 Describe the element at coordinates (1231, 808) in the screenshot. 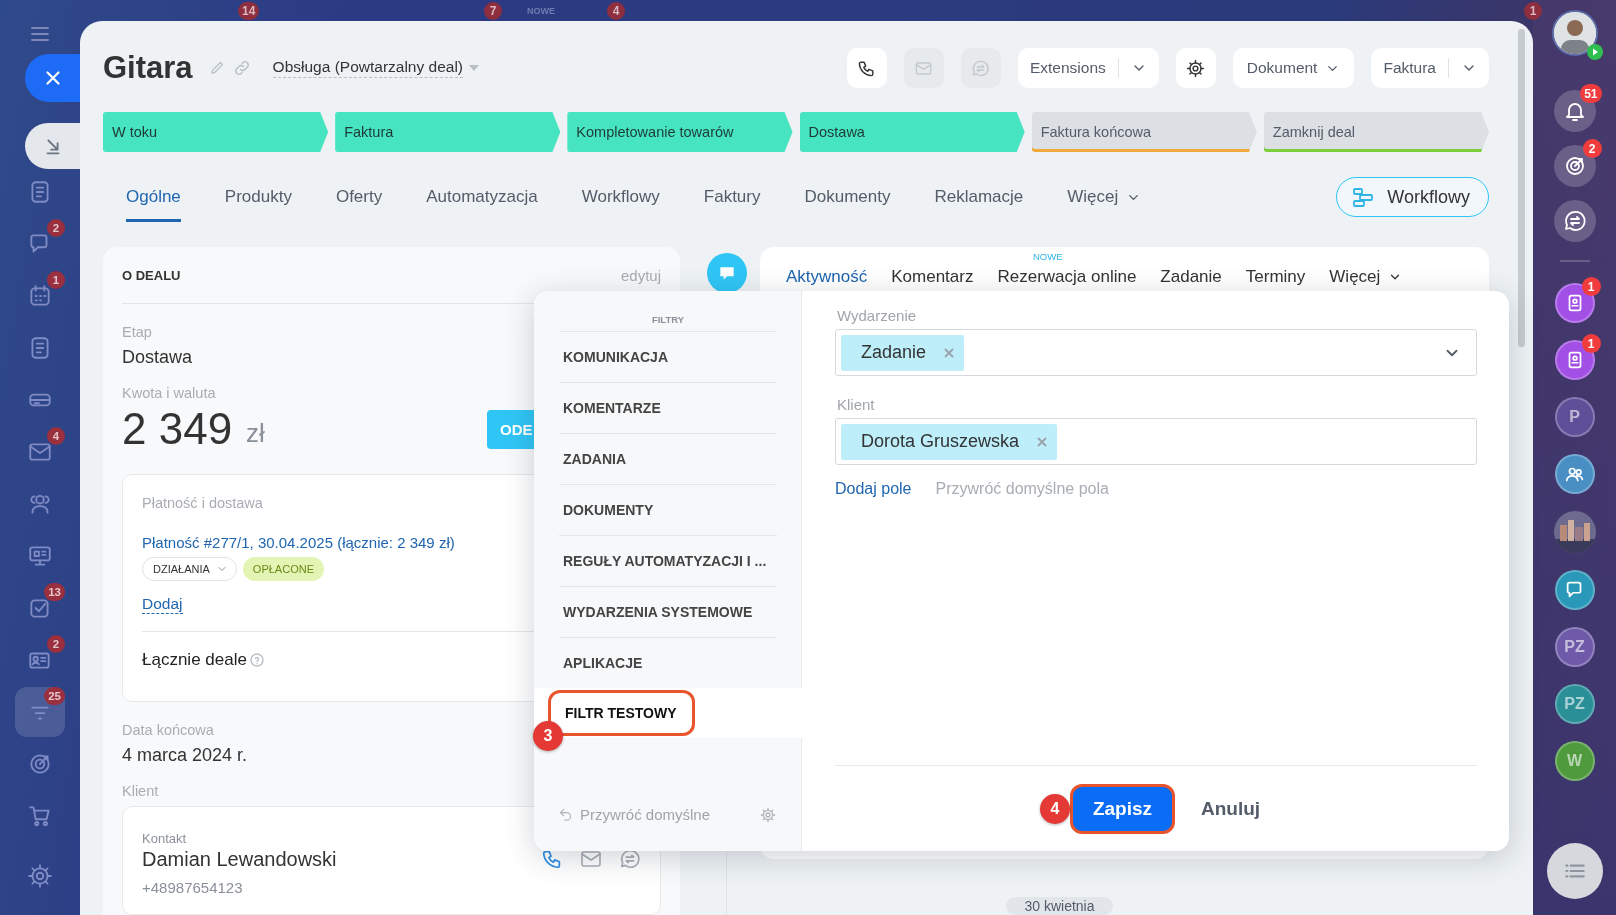

I see `cancel-button: Anuluj` at that location.